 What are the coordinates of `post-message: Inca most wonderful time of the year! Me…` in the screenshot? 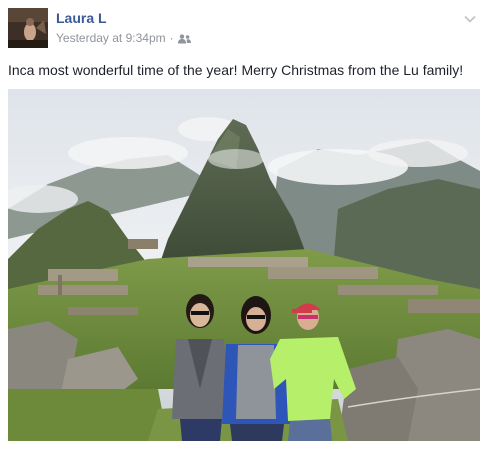 It's located at (236, 70).